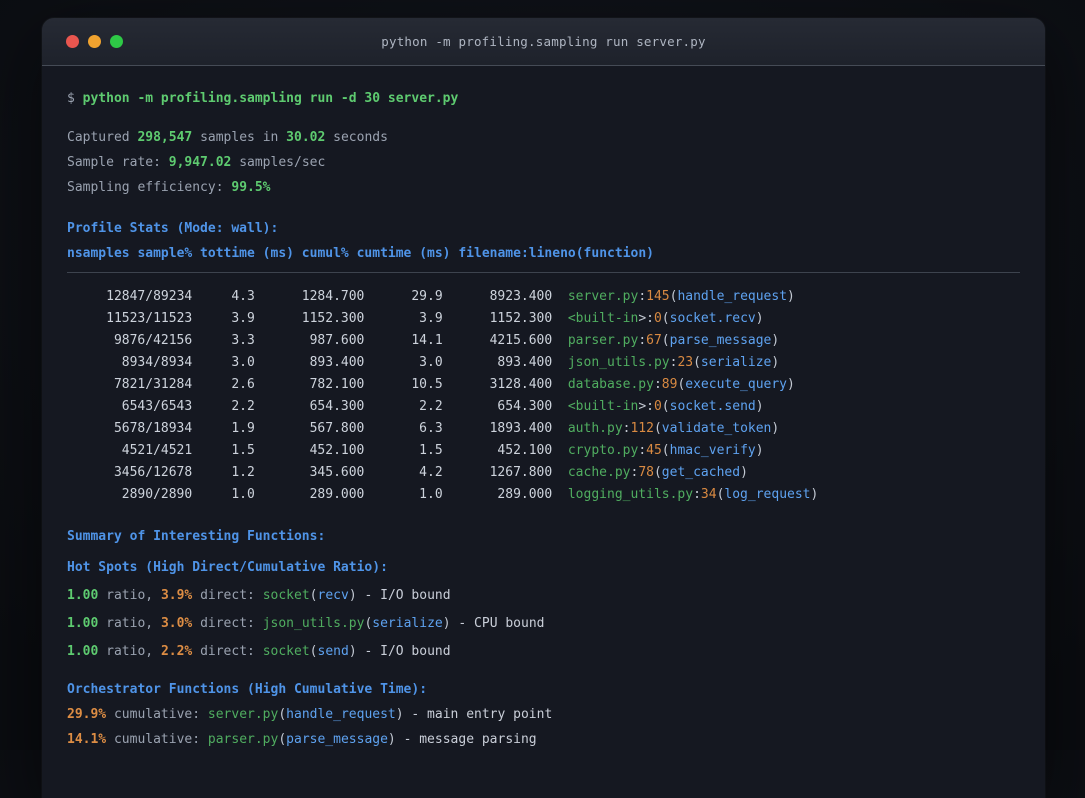  Describe the element at coordinates (239, 137) in the screenshot. I see `samples-in-label: samples in` at that location.